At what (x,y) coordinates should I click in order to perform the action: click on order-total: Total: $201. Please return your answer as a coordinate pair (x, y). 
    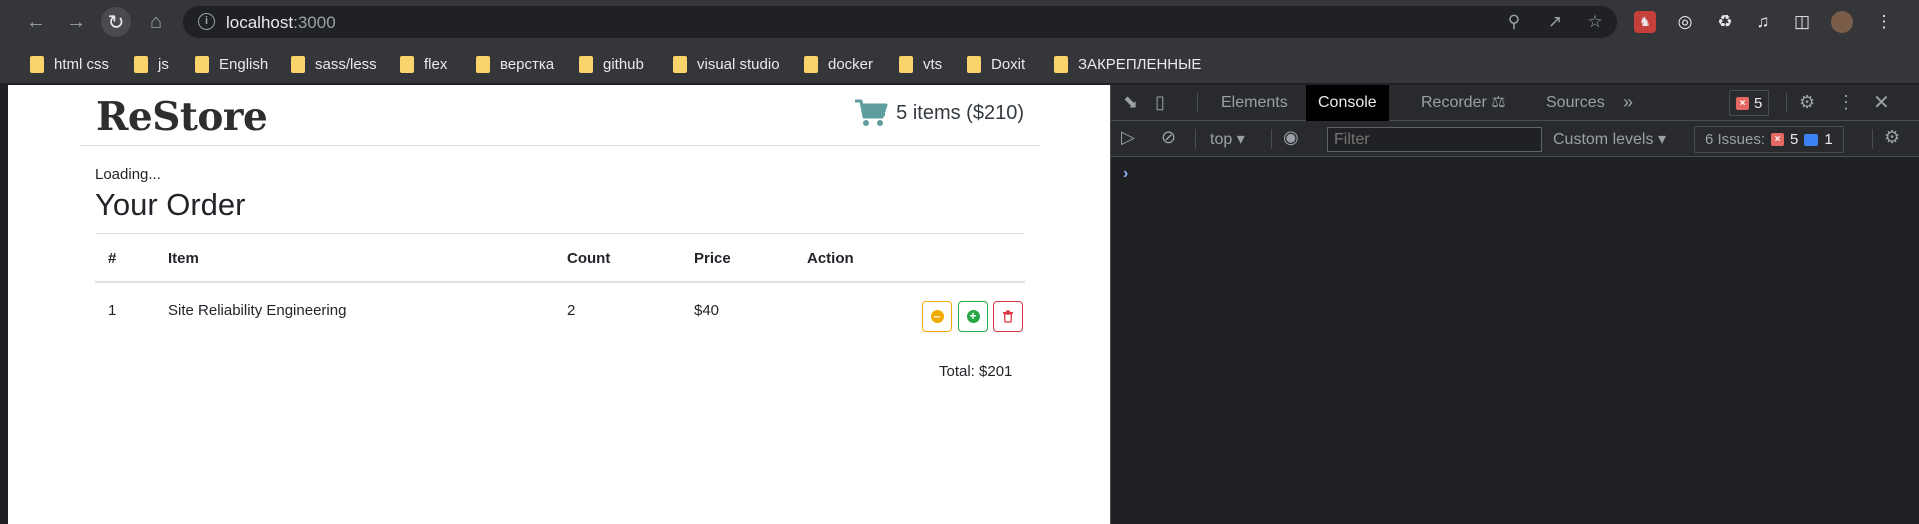
    Looking at the image, I should click on (976, 371).